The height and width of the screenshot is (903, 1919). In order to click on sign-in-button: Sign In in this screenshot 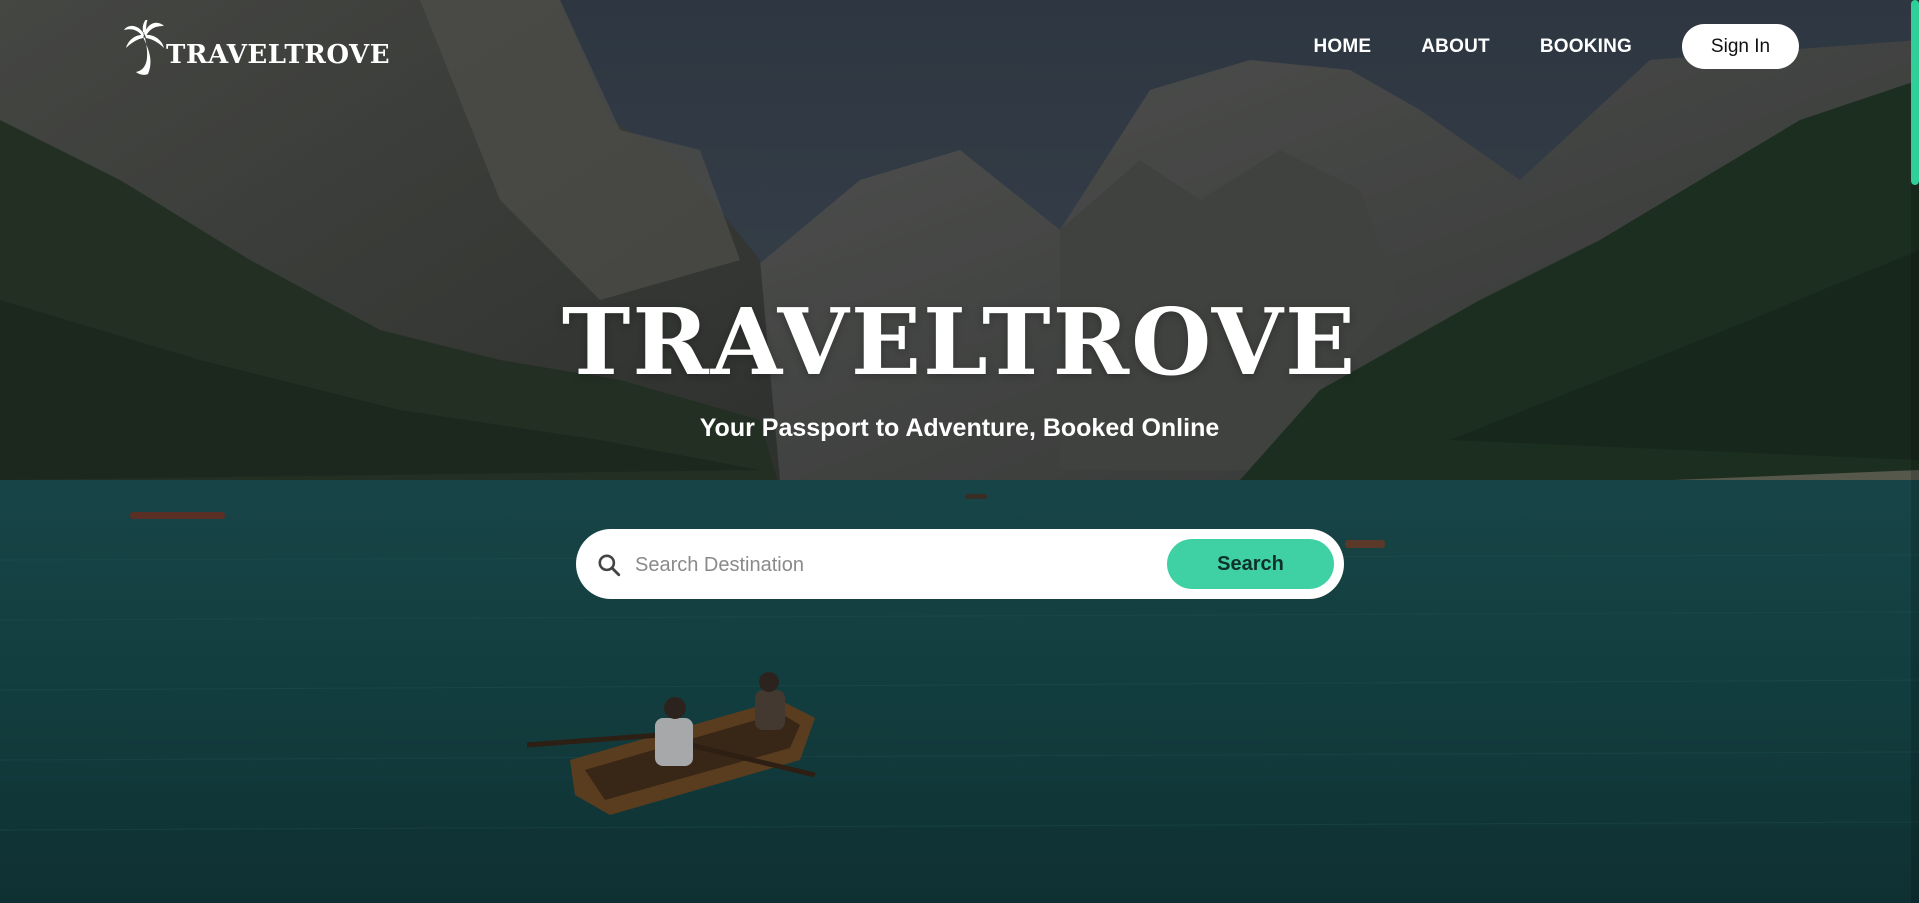, I will do `click(1740, 46)`.